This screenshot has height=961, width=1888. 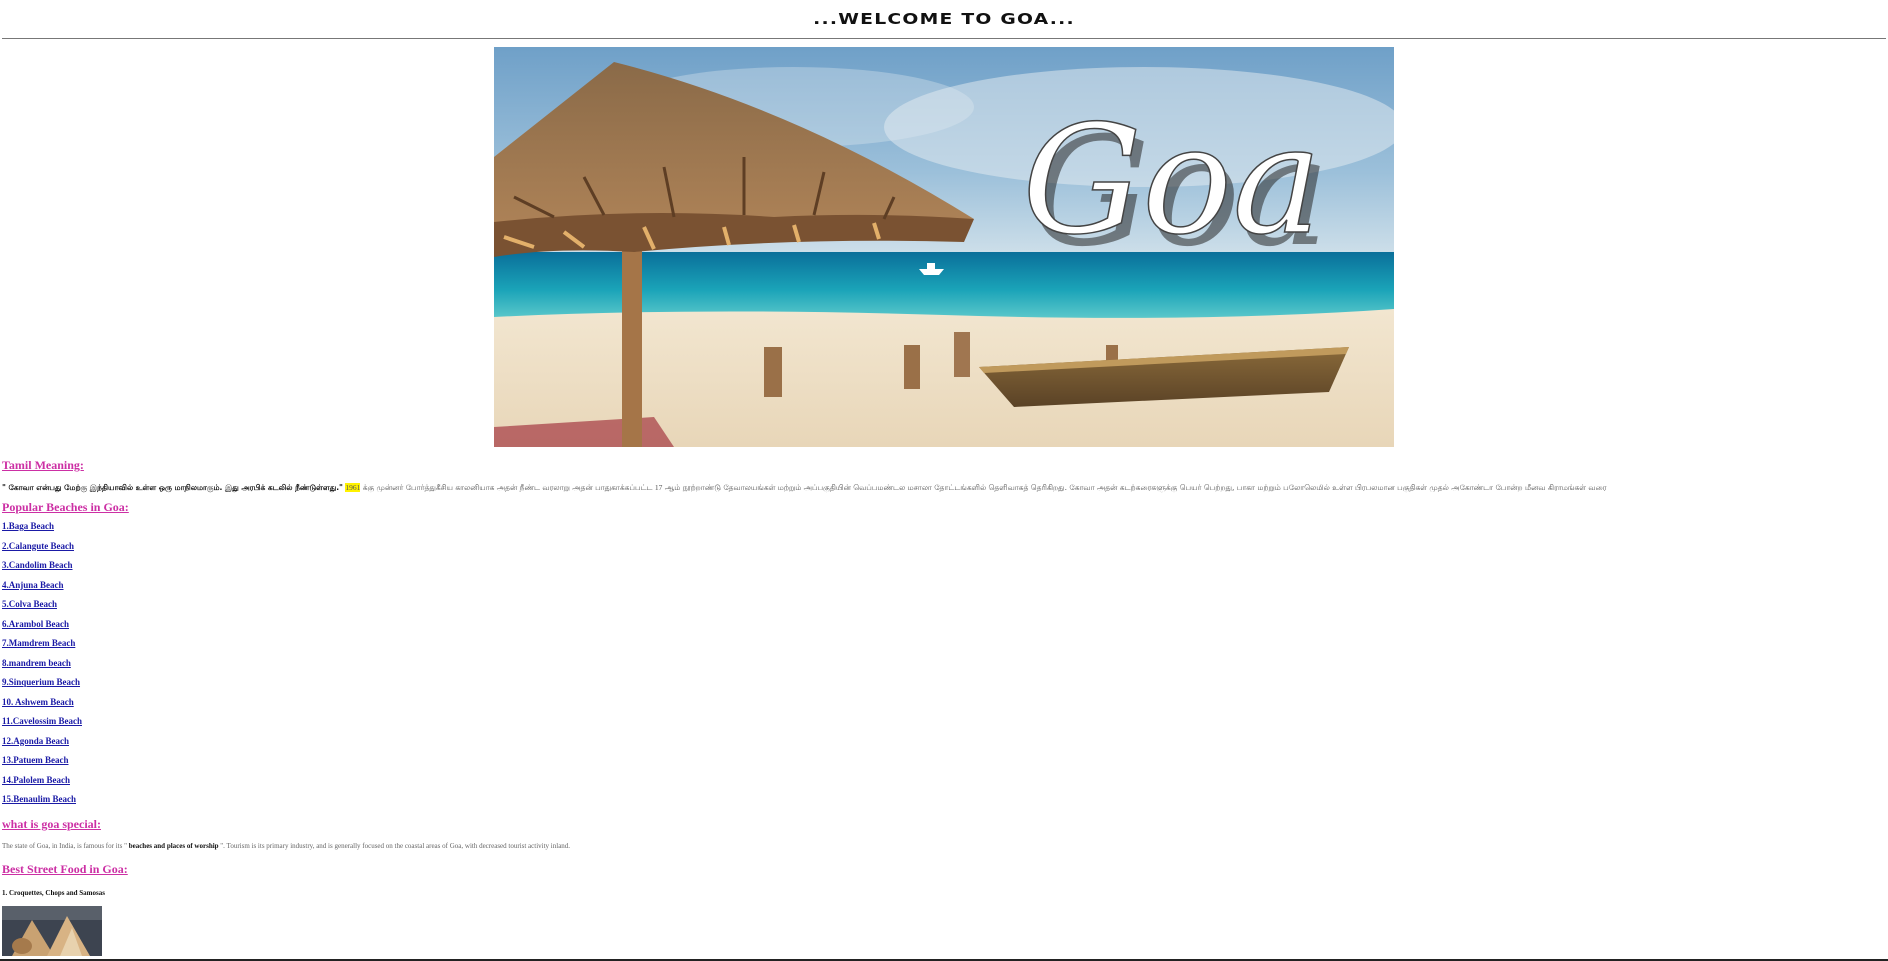 What do you see at coordinates (944, 726) in the screenshot?
I see `list-item: 11.Cavelossim Beach` at bounding box center [944, 726].